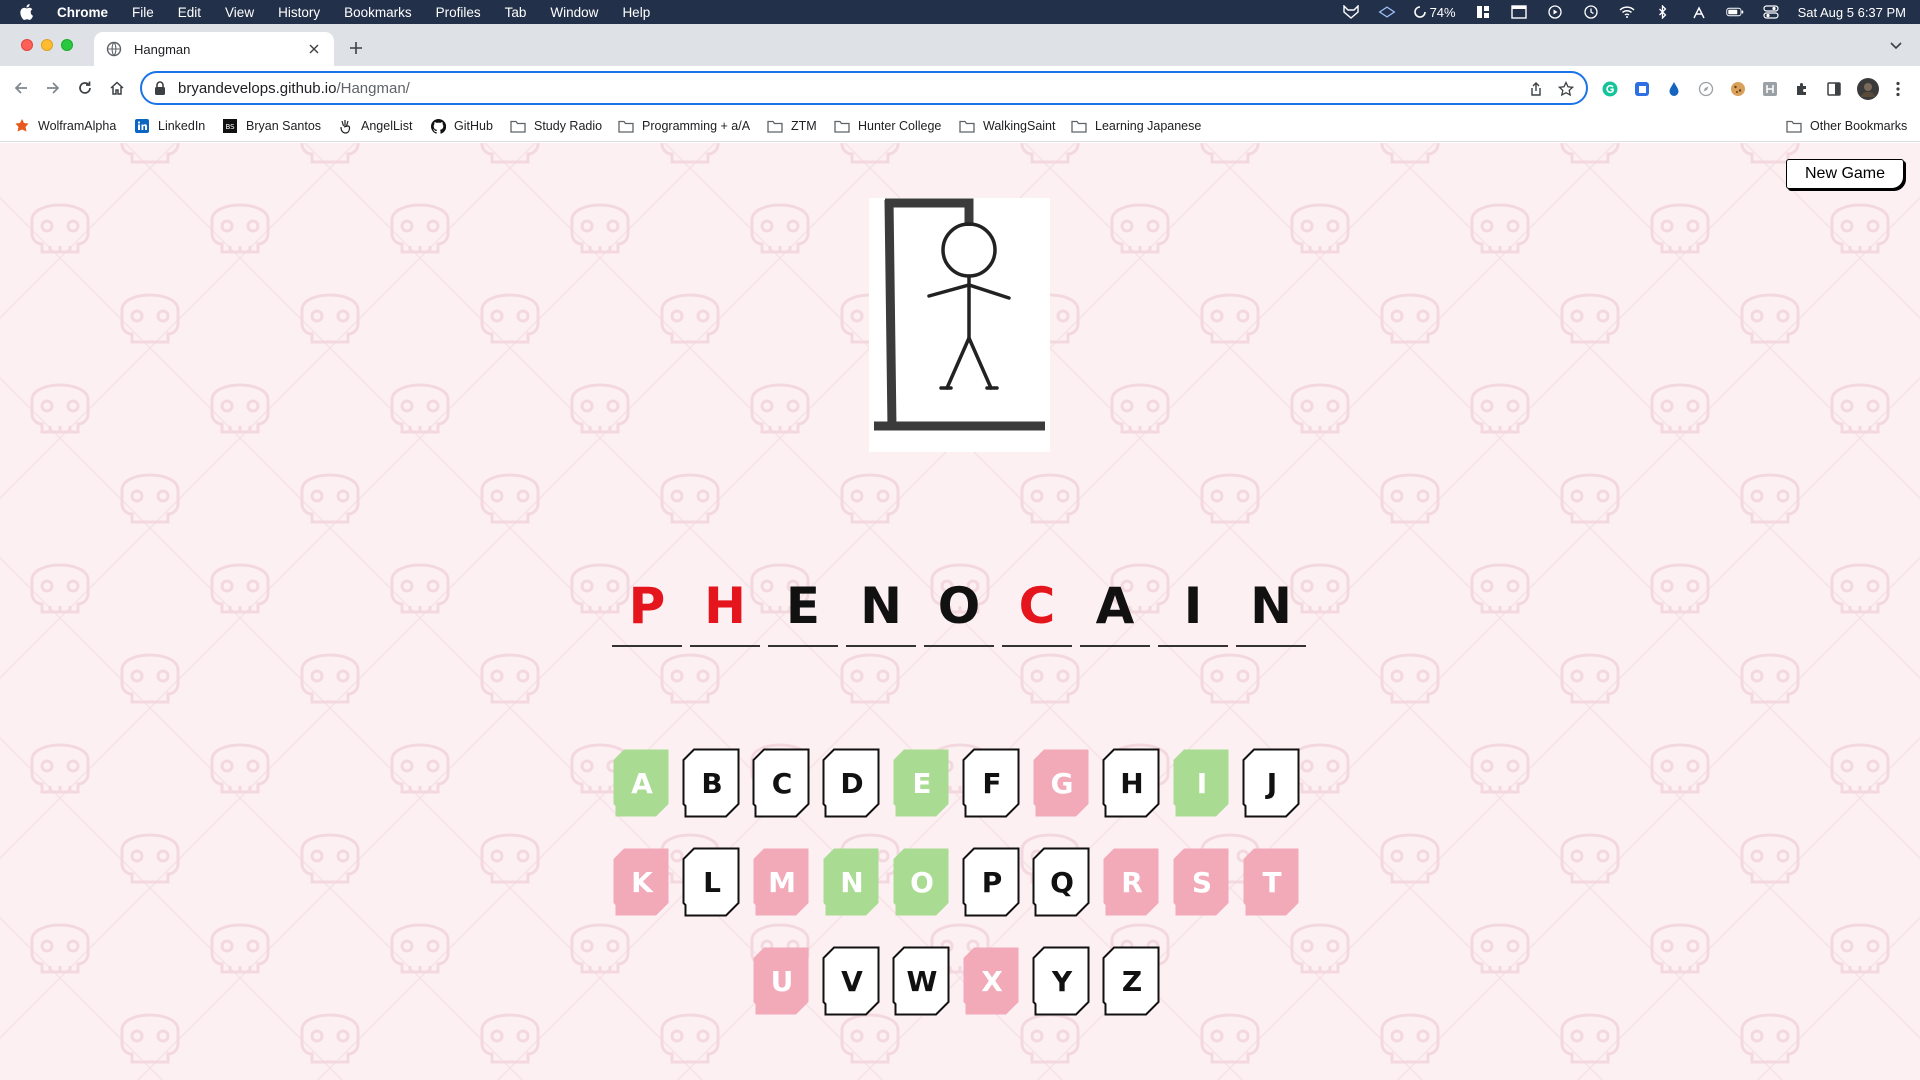 The height and width of the screenshot is (1080, 1920). I want to click on letter-key-f: F, so click(992, 783).